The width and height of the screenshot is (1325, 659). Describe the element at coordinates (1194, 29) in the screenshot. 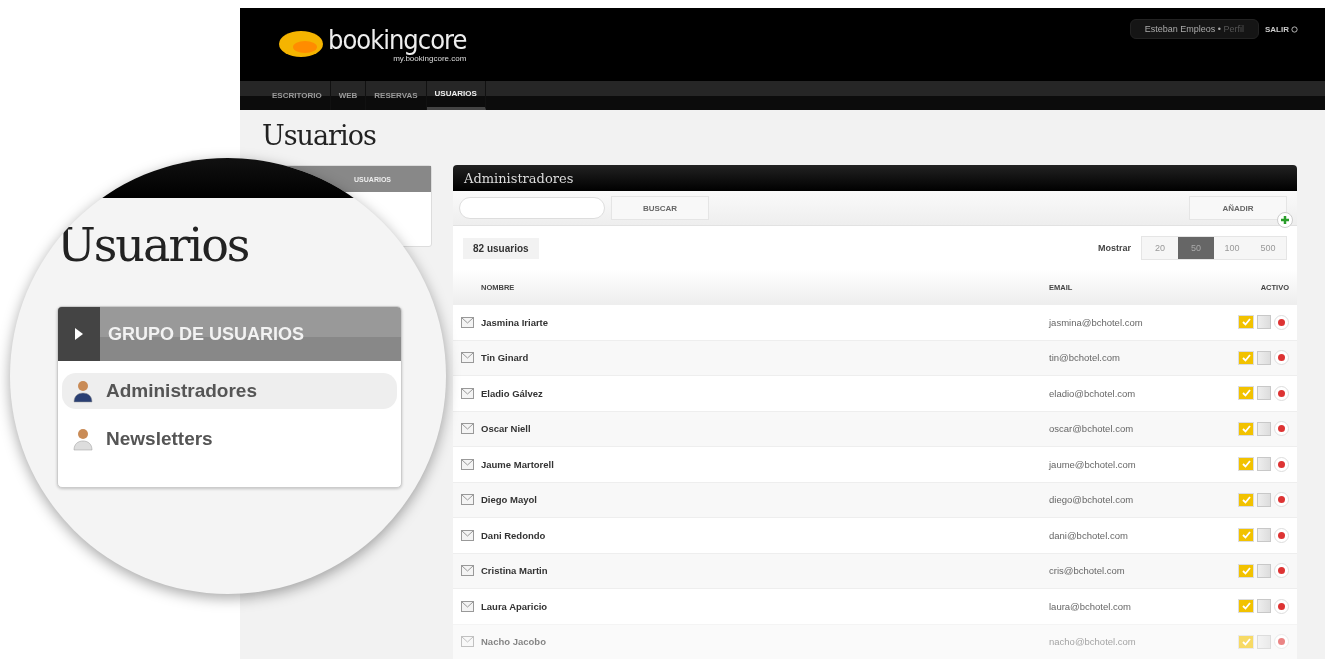

I see `user-info: Esteban Empleos • Perfil` at that location.